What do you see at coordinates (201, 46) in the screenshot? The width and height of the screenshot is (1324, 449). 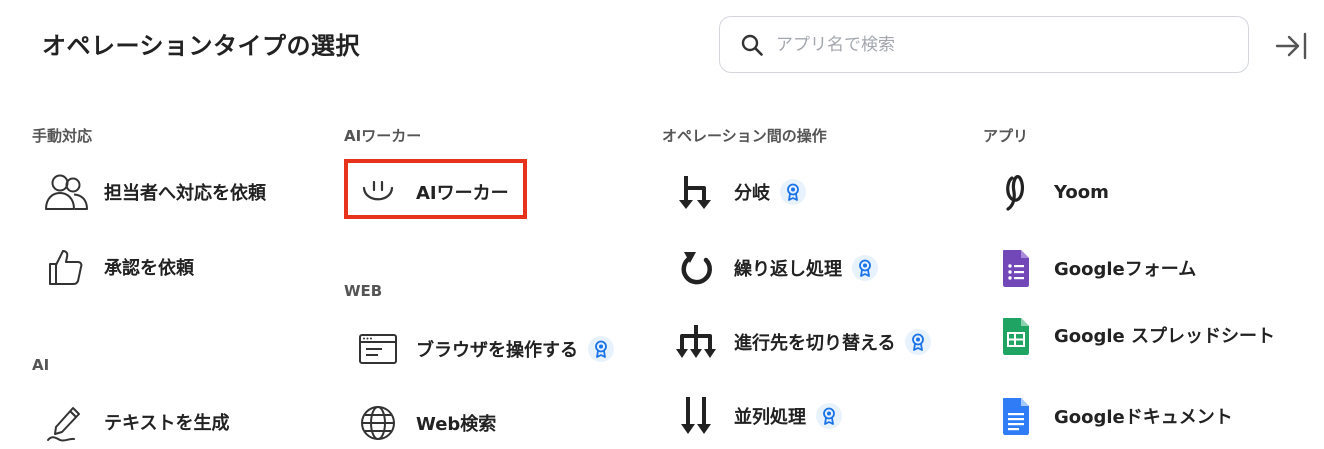 I see `page-title: オペレーションタイプの選択` at bounding box center [201, 46].